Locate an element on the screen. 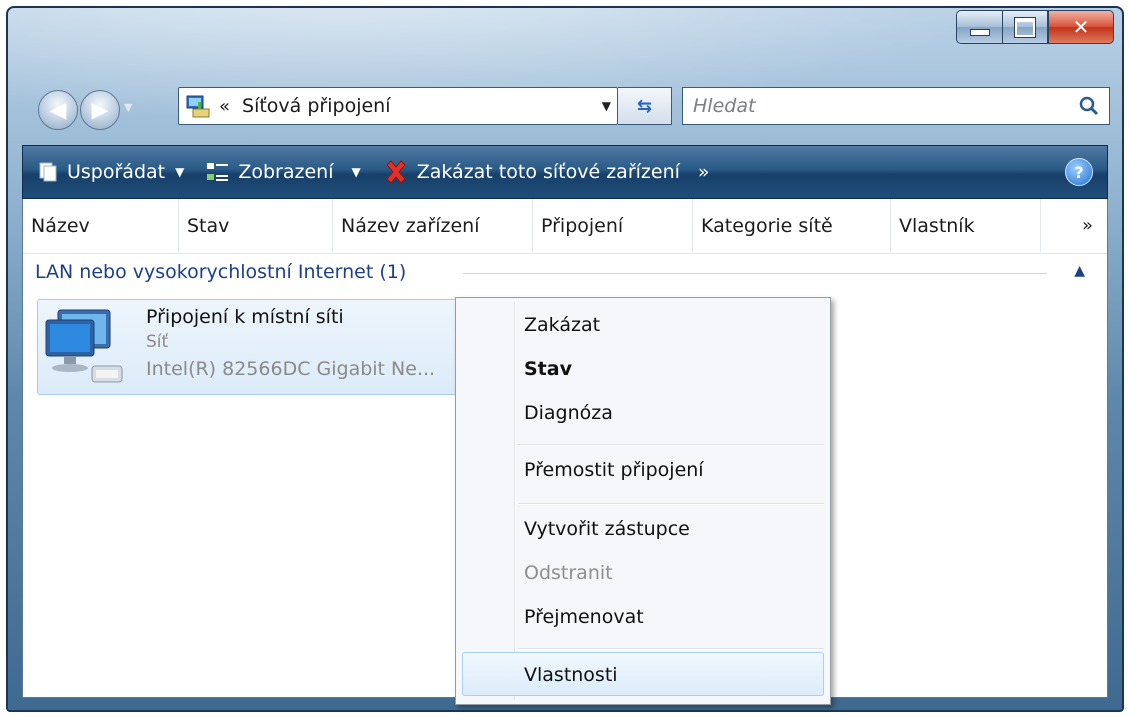 This screenshot has height=719, width=1130. menu-item-rename: Přejmenovat is located at coordinates (584, 617).